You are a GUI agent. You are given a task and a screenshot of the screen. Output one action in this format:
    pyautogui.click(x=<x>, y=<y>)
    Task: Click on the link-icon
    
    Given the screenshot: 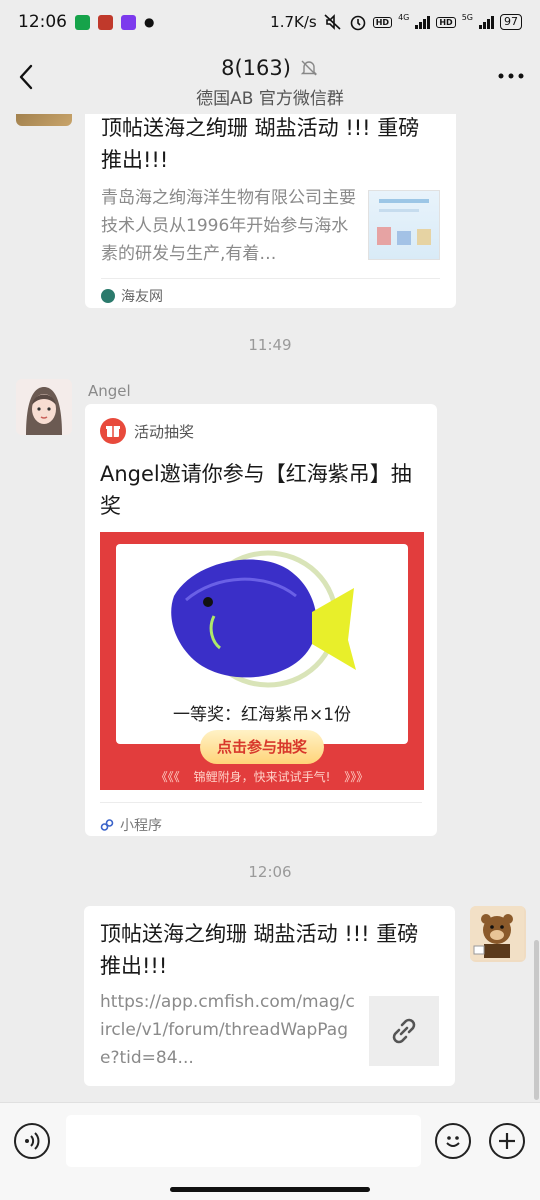 What is the action you would take?
    pyautogui.click(x=404, y=1031)
    